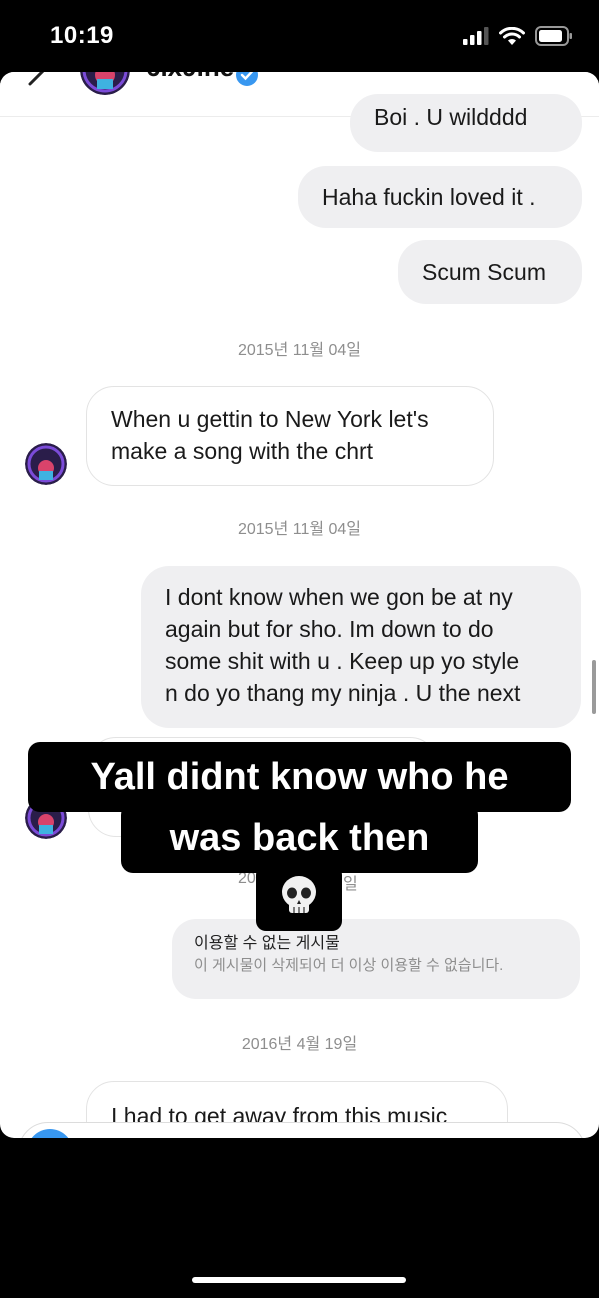 The width and height of the screenshot is (599, 1298). What do you see at coordinates (299, 894) in the screenshot?
I see `skull-emoji` at bounding box center [299, 894].